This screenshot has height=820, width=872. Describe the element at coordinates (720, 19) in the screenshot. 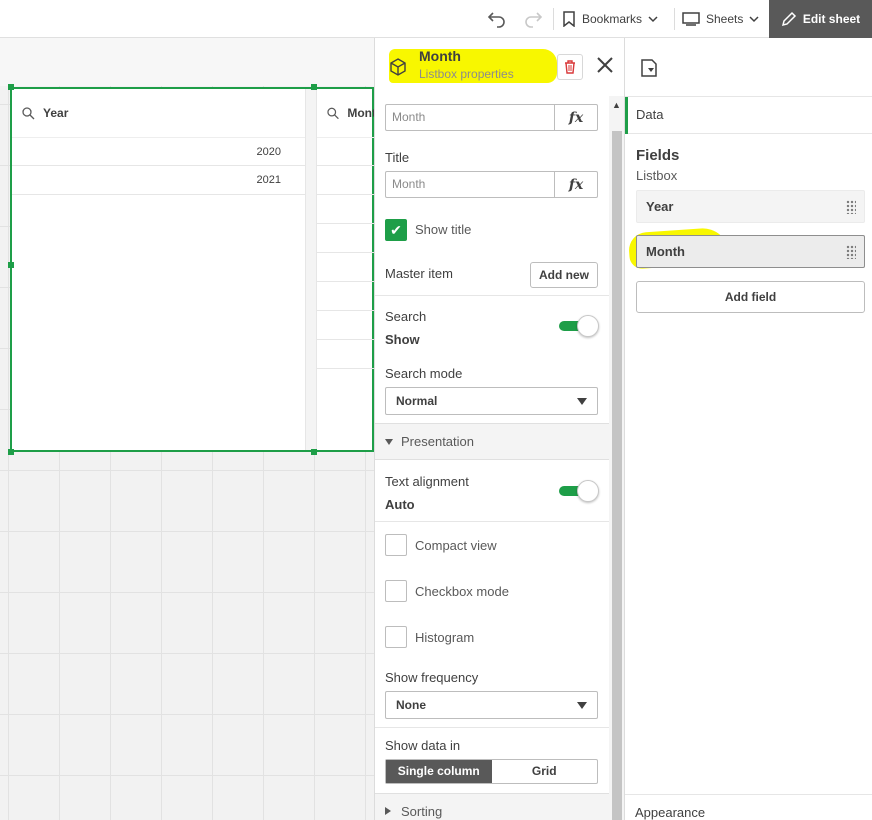

I see `sheets-button: Sheets` at that location.